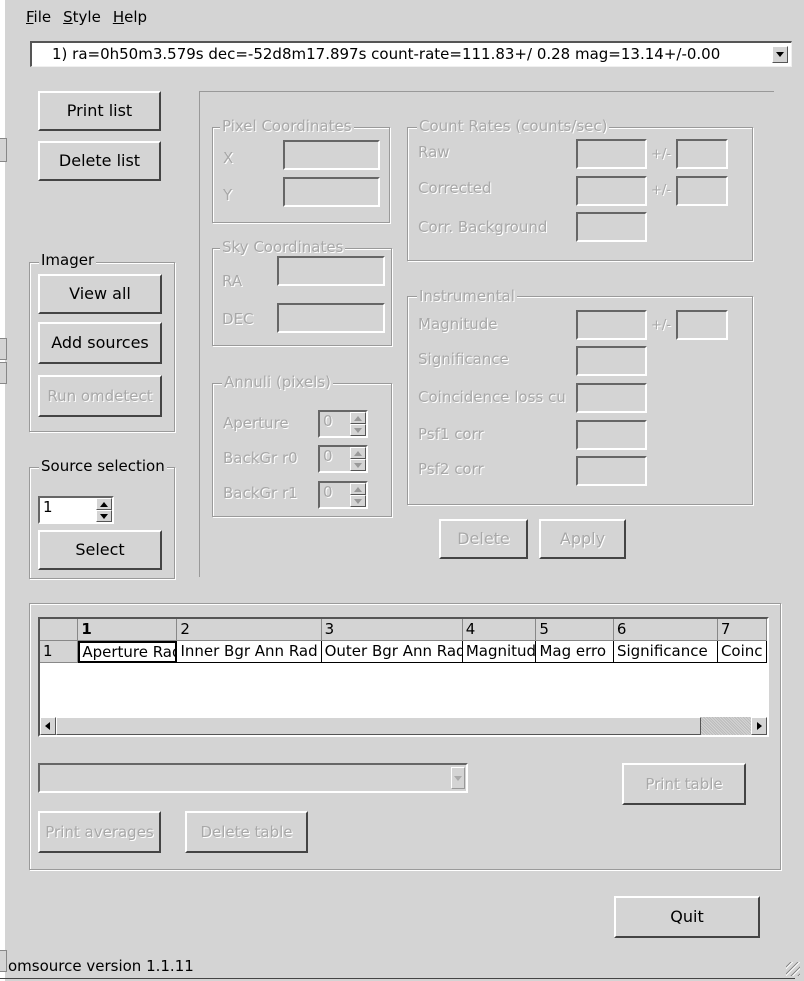  What do you see at coordinates (742, 630) in the screenshot?
I see `column-header: 7` at bounding box center [742, 630].